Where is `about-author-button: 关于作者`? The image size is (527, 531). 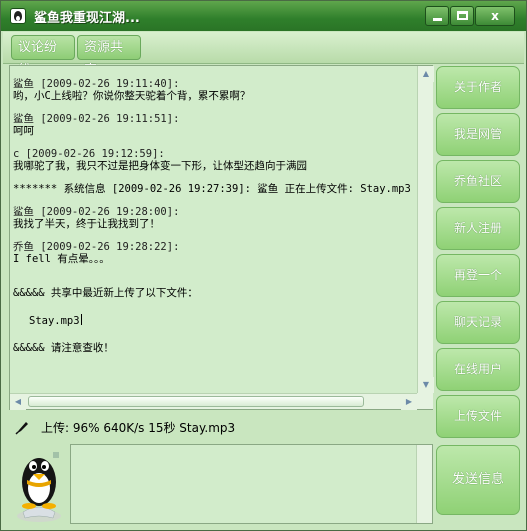
about-author-button: 关于作者 is located at coordinates (478, 87).